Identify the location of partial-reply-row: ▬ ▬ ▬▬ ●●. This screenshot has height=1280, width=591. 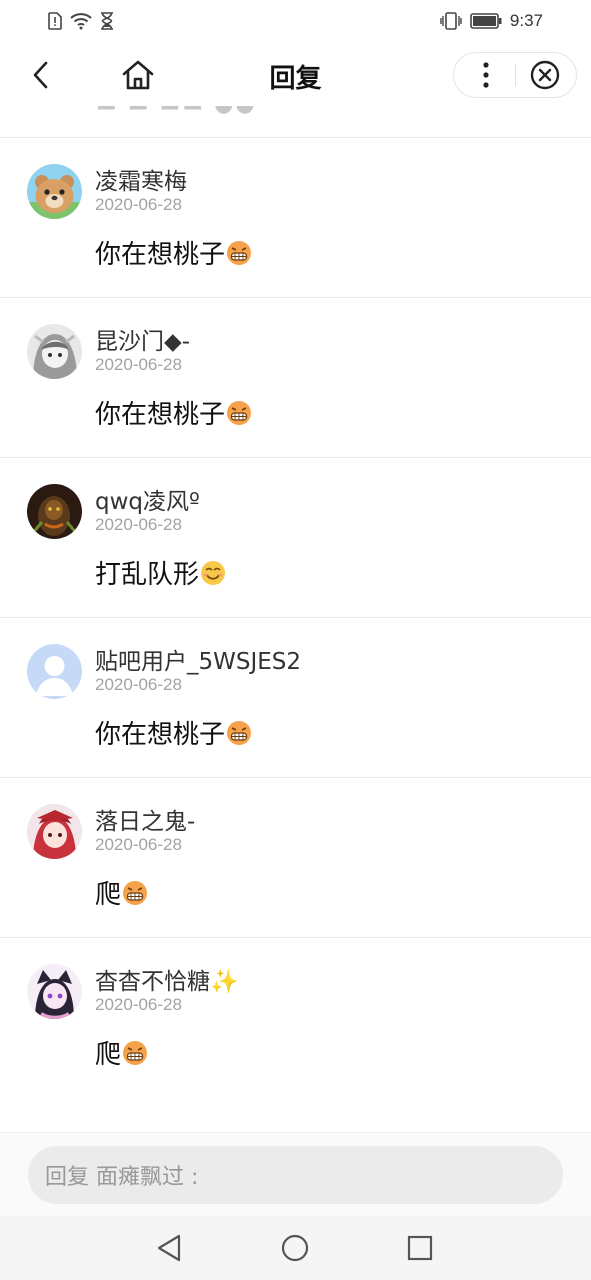
(295, 122).